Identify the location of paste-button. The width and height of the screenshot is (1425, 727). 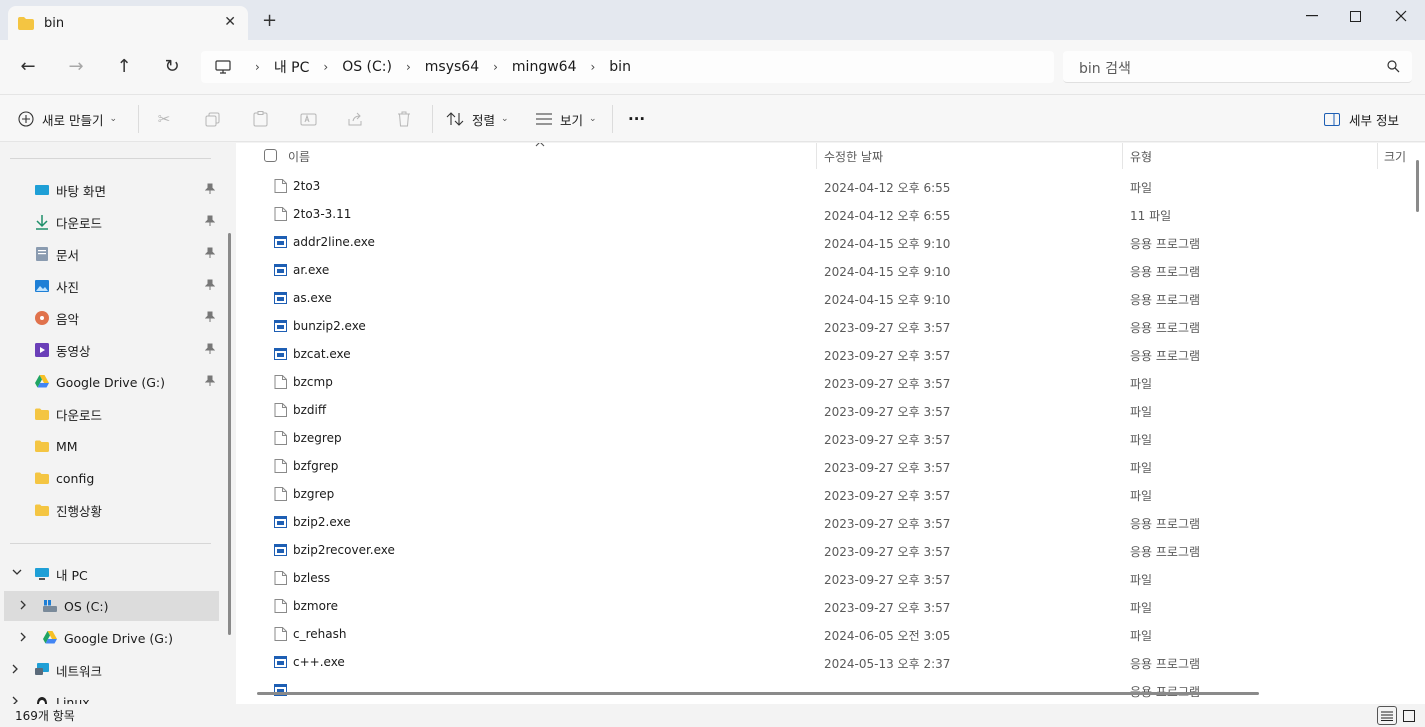
(260, 119).